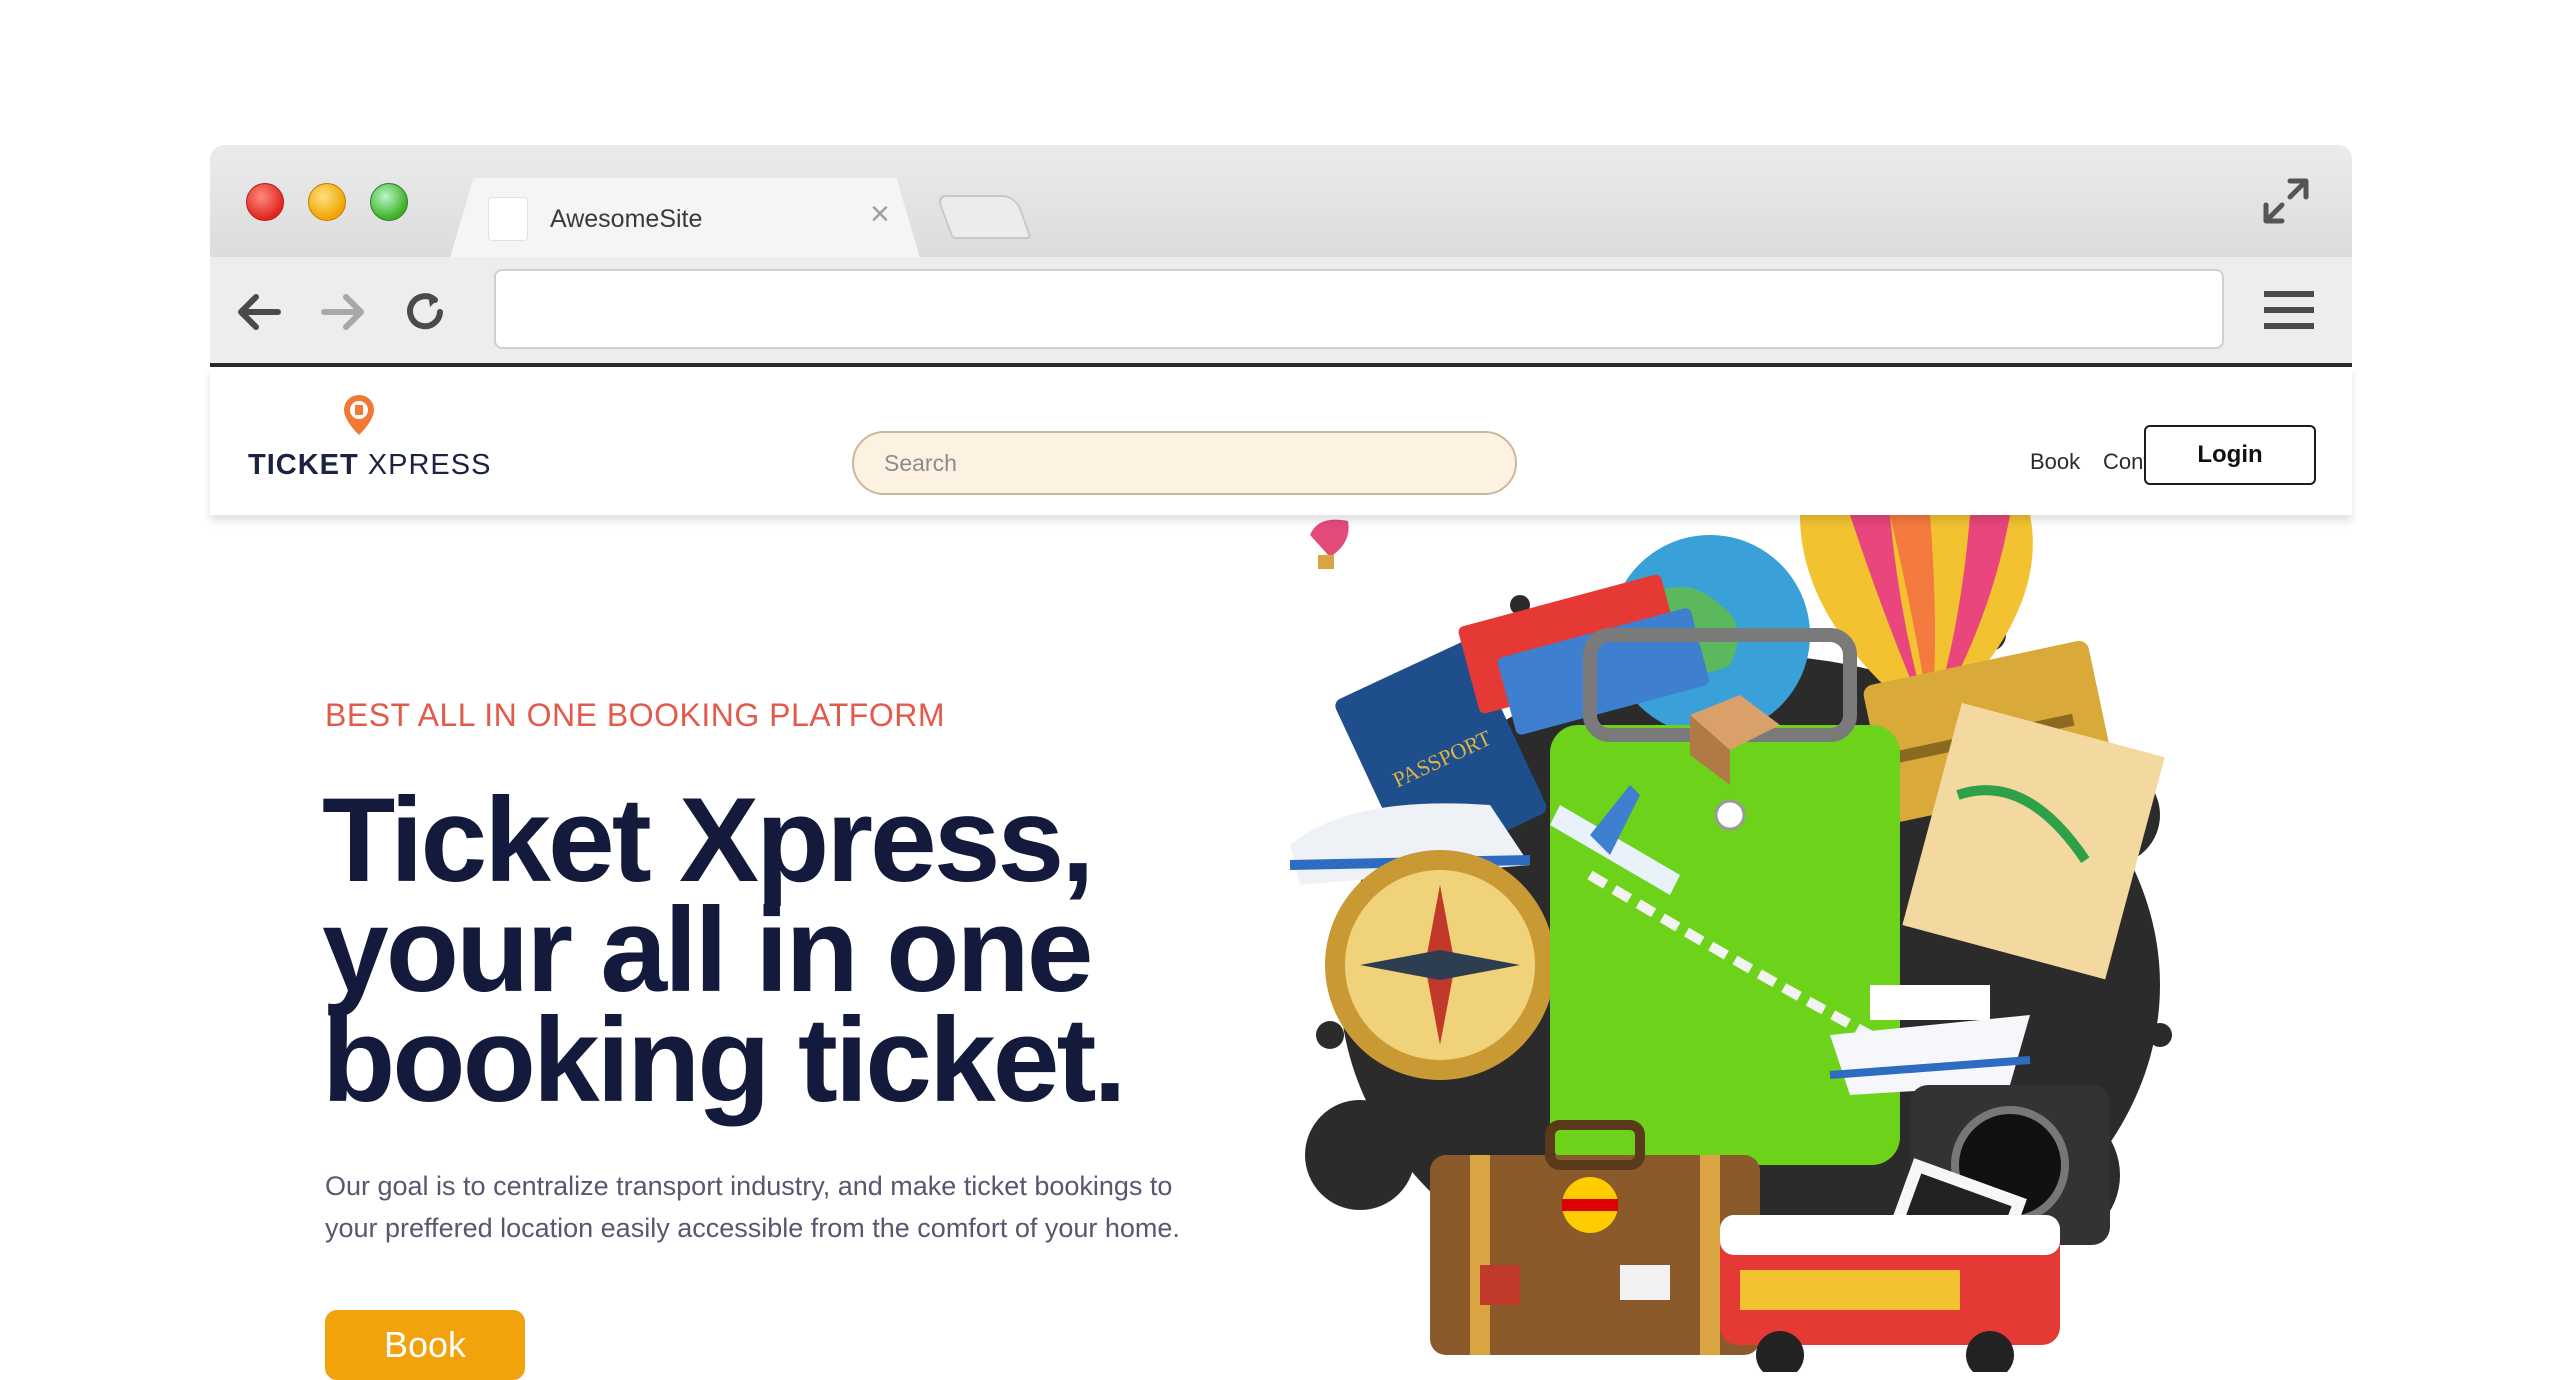  I want to click on back-arrow-icon, so click(259, 312).